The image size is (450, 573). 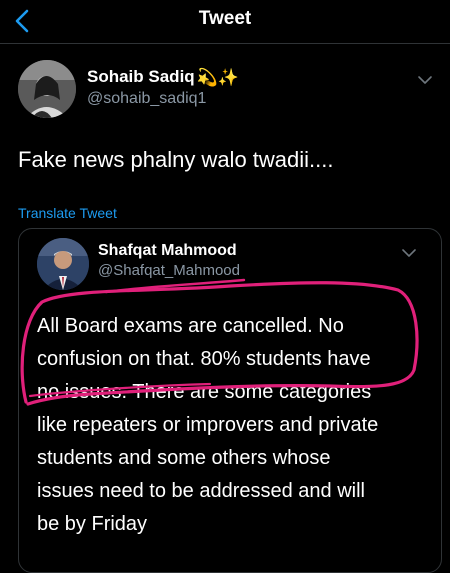 I want to click on quoted-author-handle: @Shafqat_Mahmood, so click(x=169, y=270).